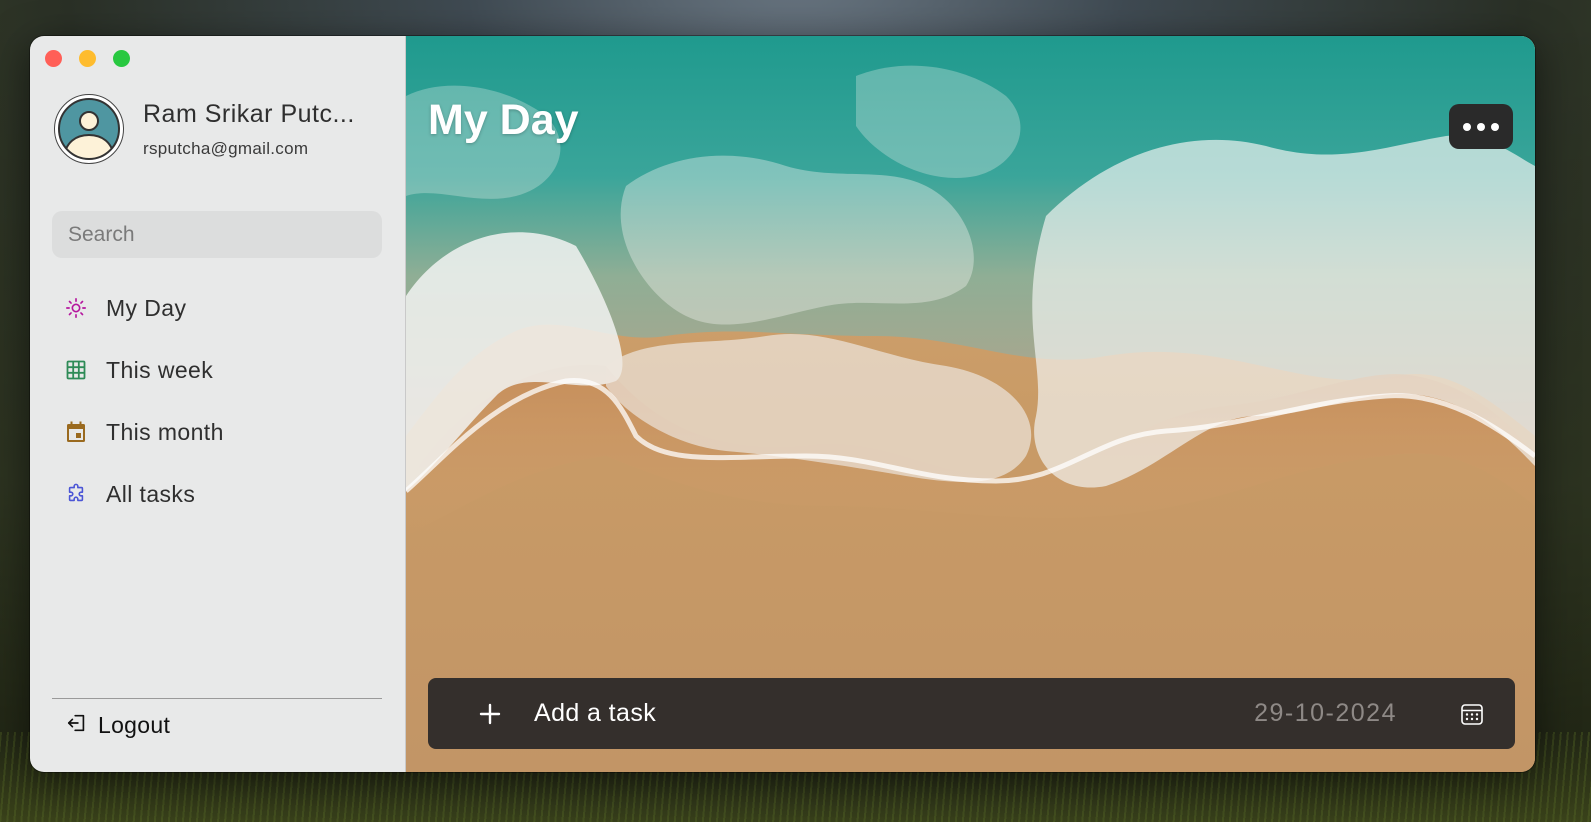  I want to click on close-window-button, so click(53, 58).